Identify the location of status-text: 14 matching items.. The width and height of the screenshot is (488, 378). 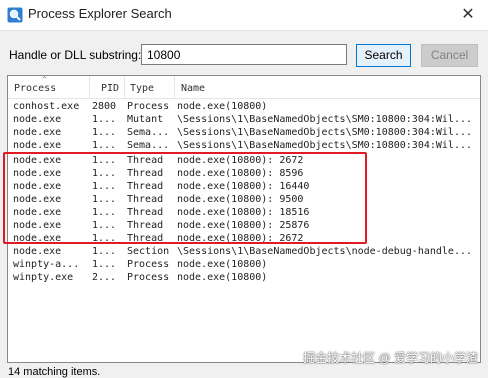
(54, 372).